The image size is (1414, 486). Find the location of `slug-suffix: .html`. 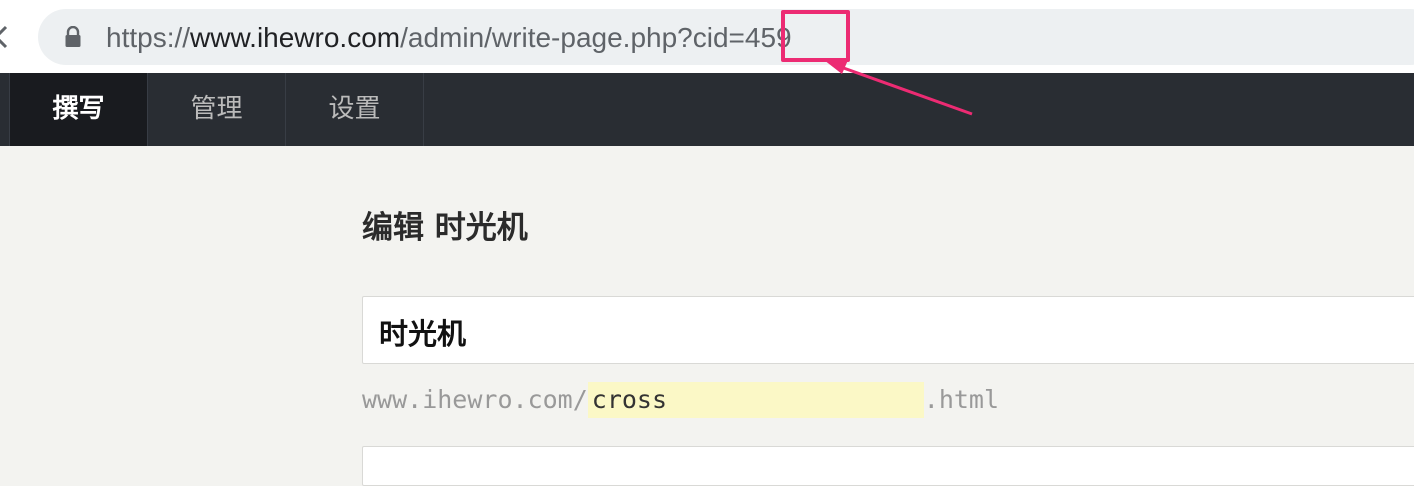

slug-suffix: .html is located at coordinates (961, 399).